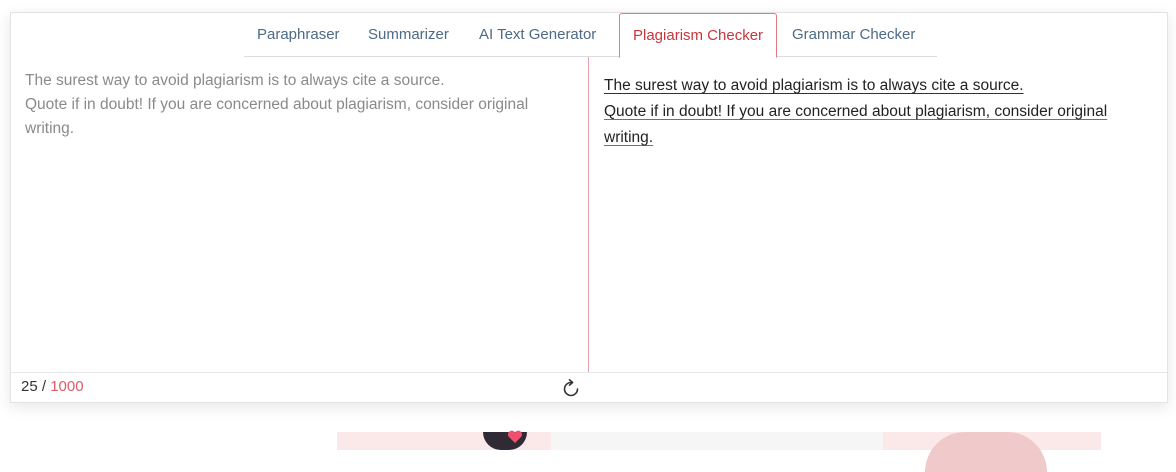  What do you see at coordinates (34, 386) in the screenshot?
I see `counter-current: 25 /` at bounding box center [34, 386].